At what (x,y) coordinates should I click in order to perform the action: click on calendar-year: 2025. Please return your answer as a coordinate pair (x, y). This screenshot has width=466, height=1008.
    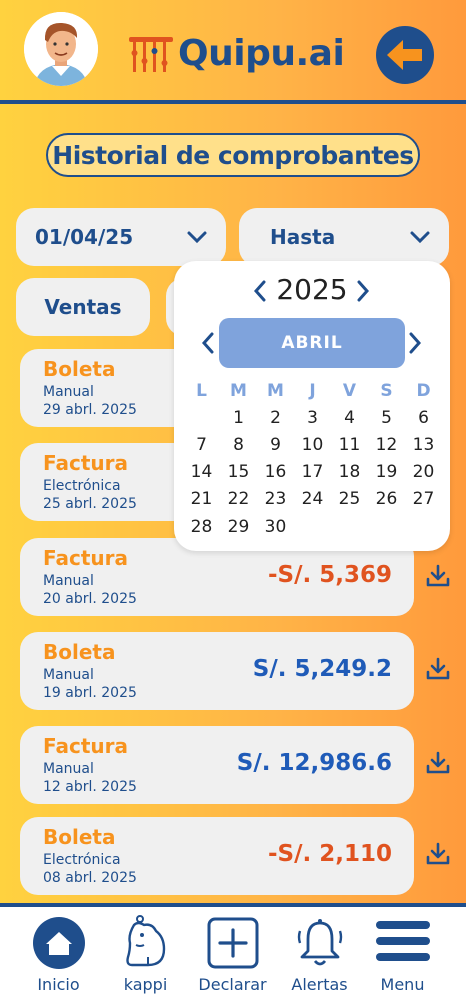
    Looking at the image, I should click on (312, 289).